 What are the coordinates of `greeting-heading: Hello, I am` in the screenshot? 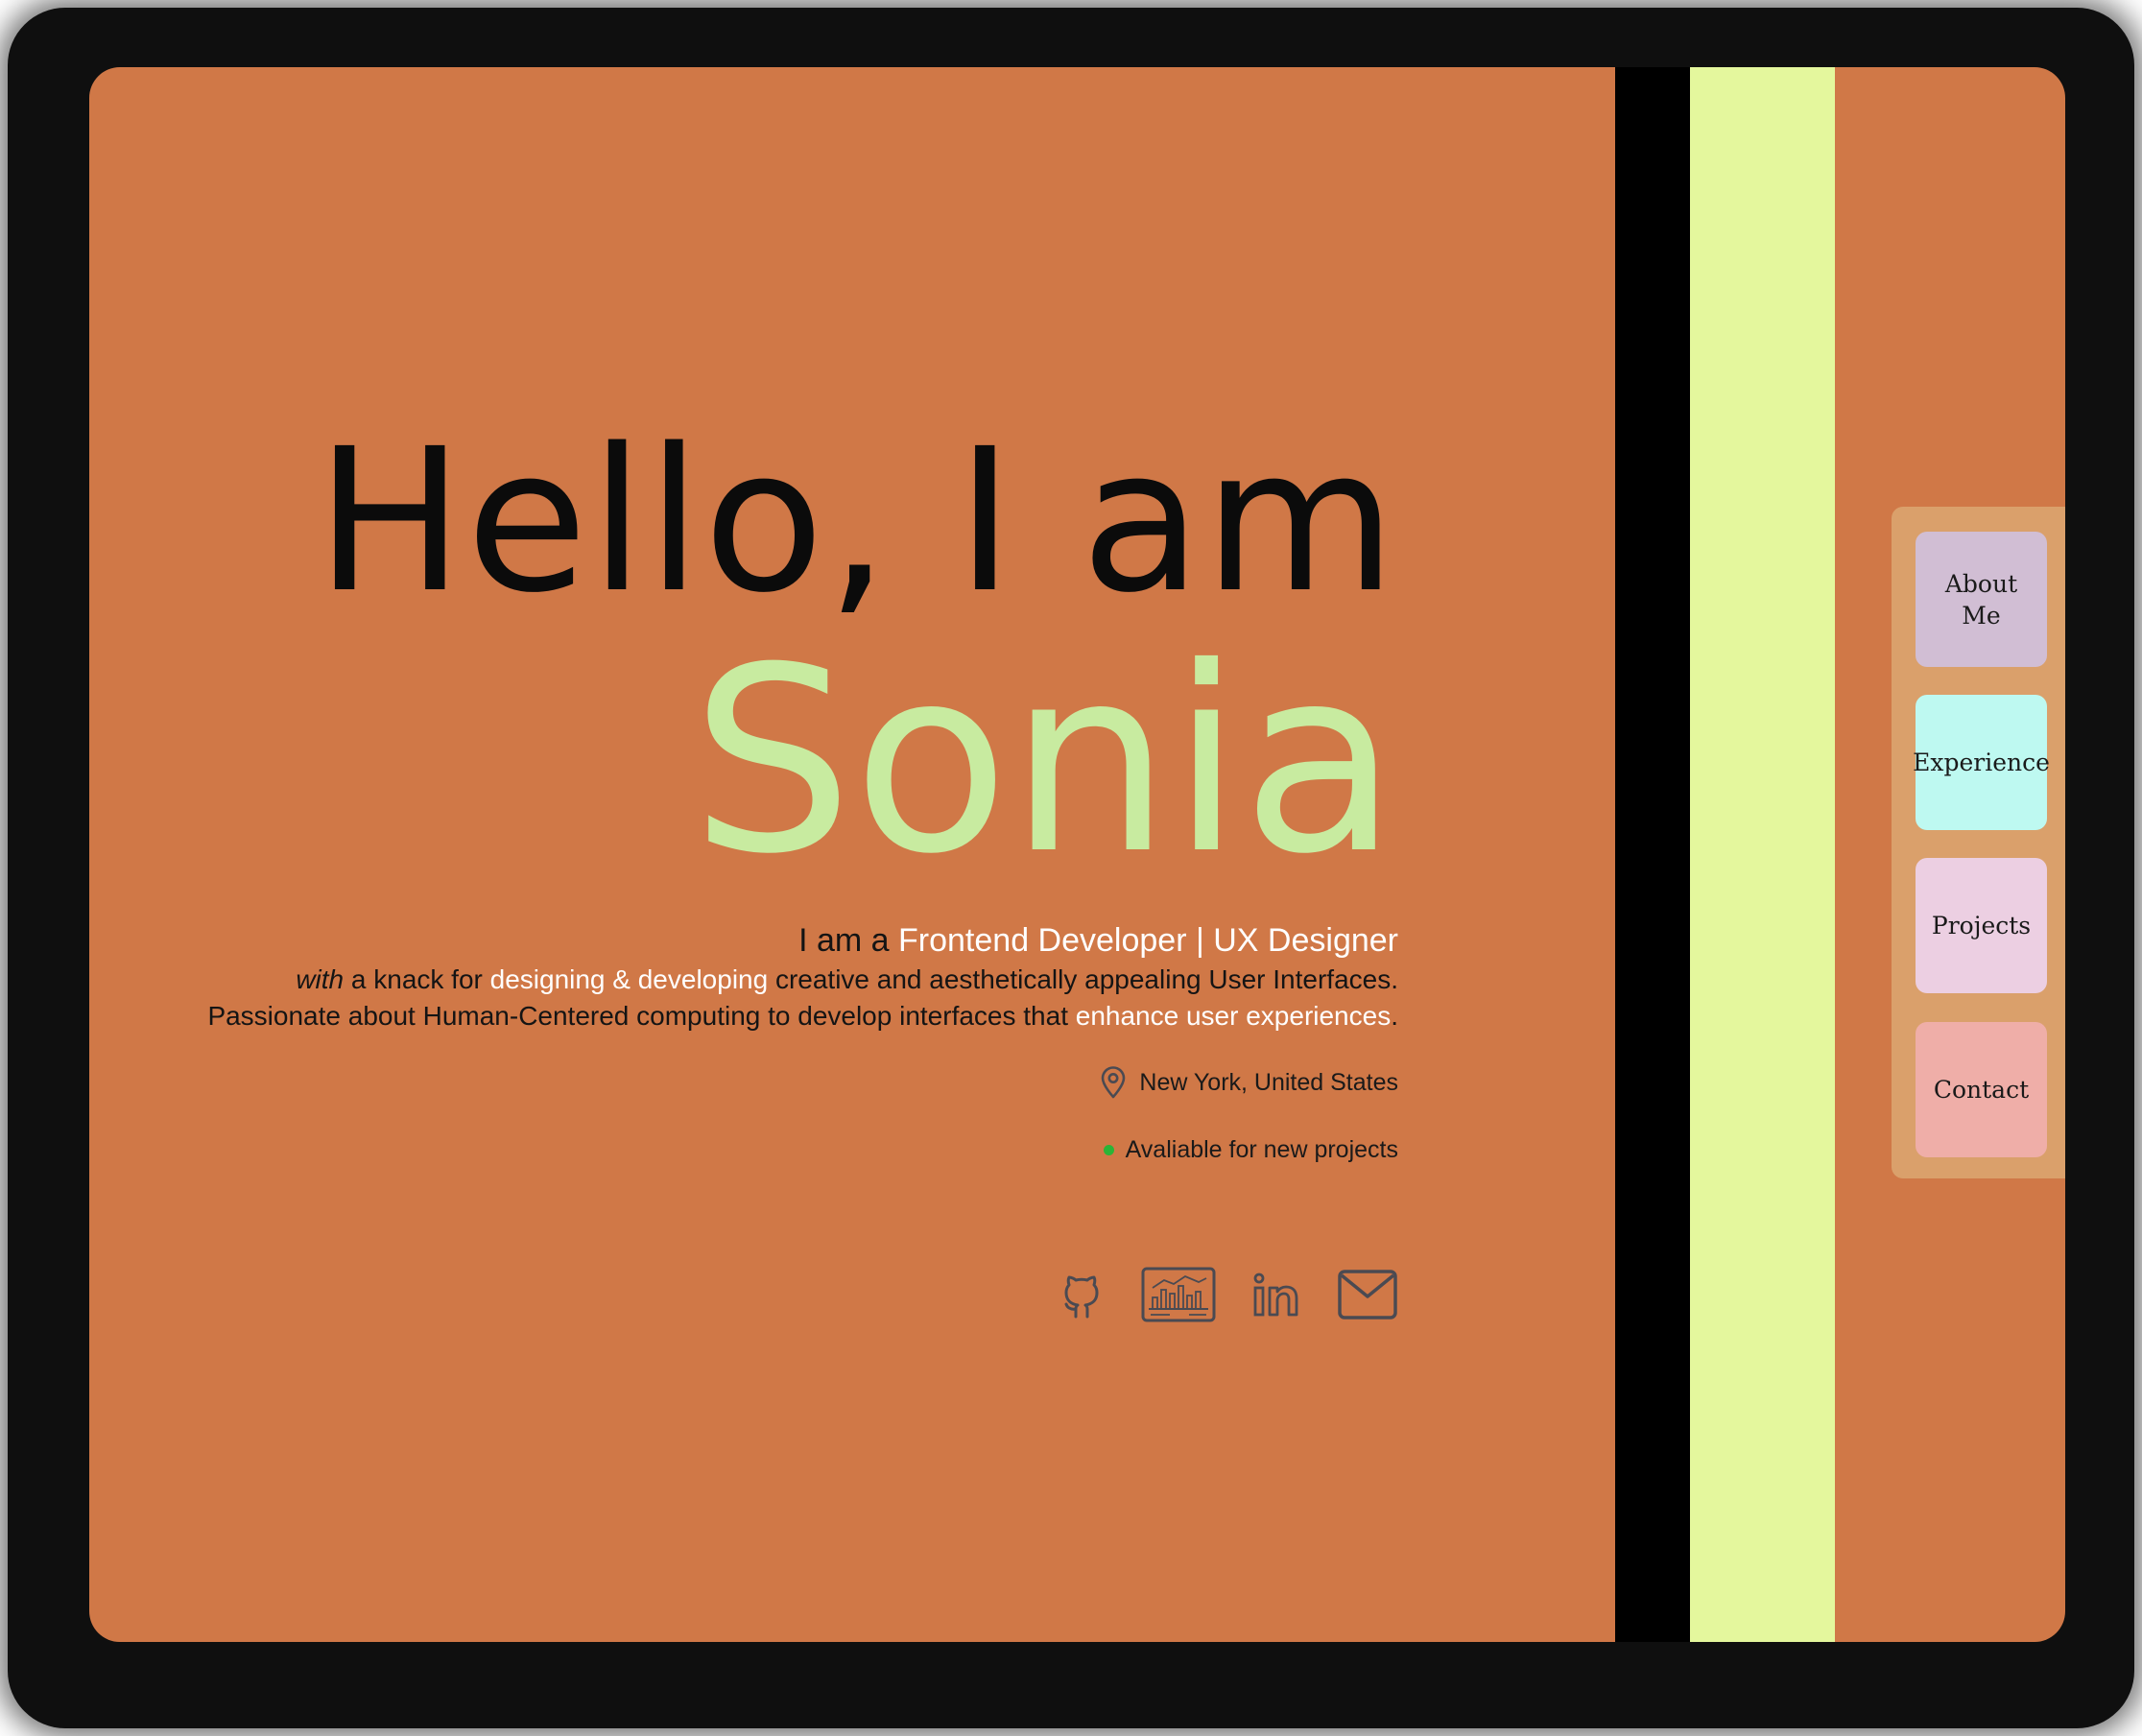 It's located at (857, 521).